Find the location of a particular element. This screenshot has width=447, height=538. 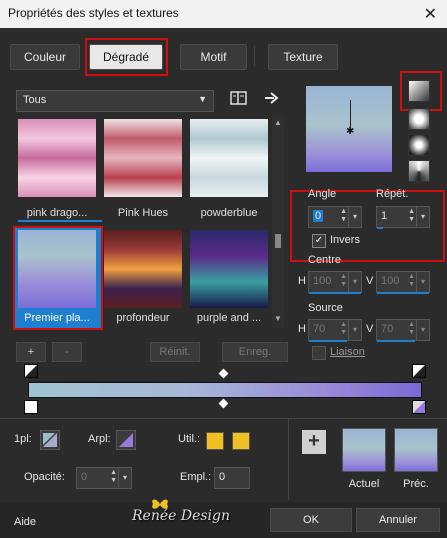

cancel-button: Annuler is located at coordinates (398, 520).